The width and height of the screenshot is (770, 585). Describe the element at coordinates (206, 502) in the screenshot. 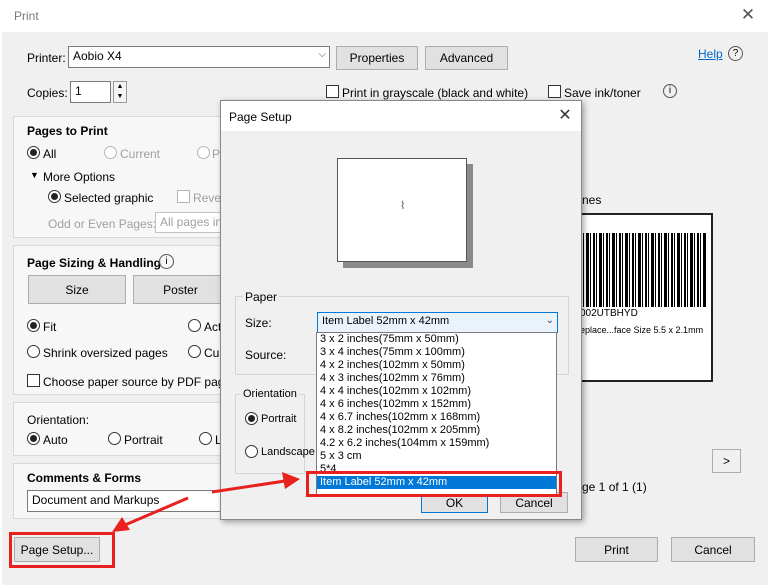

I see `annotation-arrows` at that location.